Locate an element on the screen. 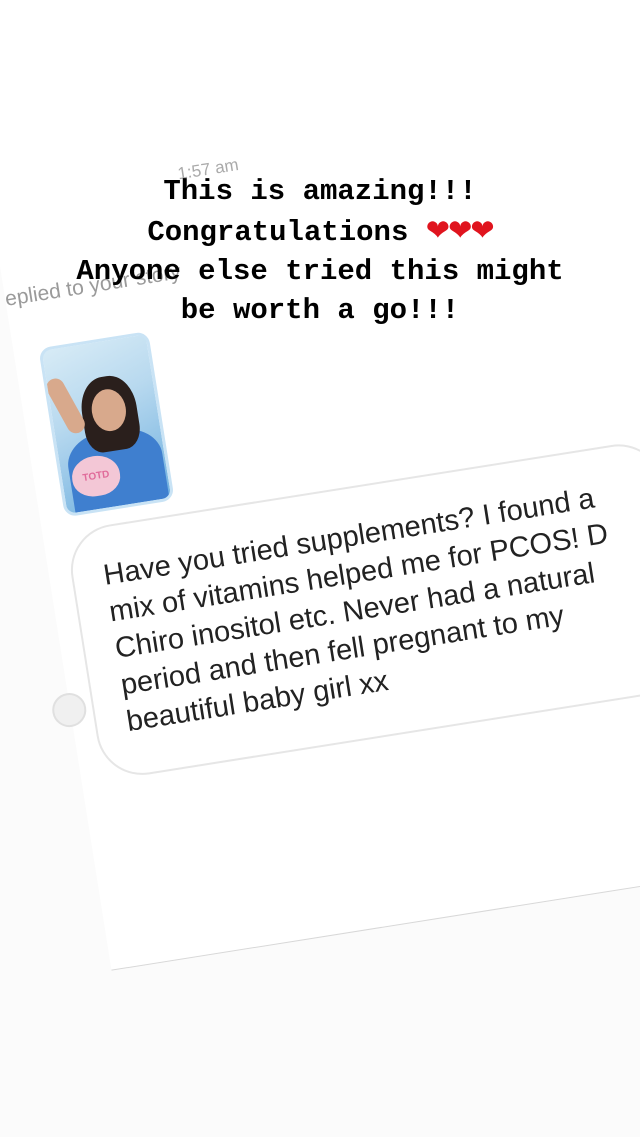 The height and width of the screenshot is (1137, 640). caption-line-3: Anyone else tried this might is located at coordinates (320, 271).